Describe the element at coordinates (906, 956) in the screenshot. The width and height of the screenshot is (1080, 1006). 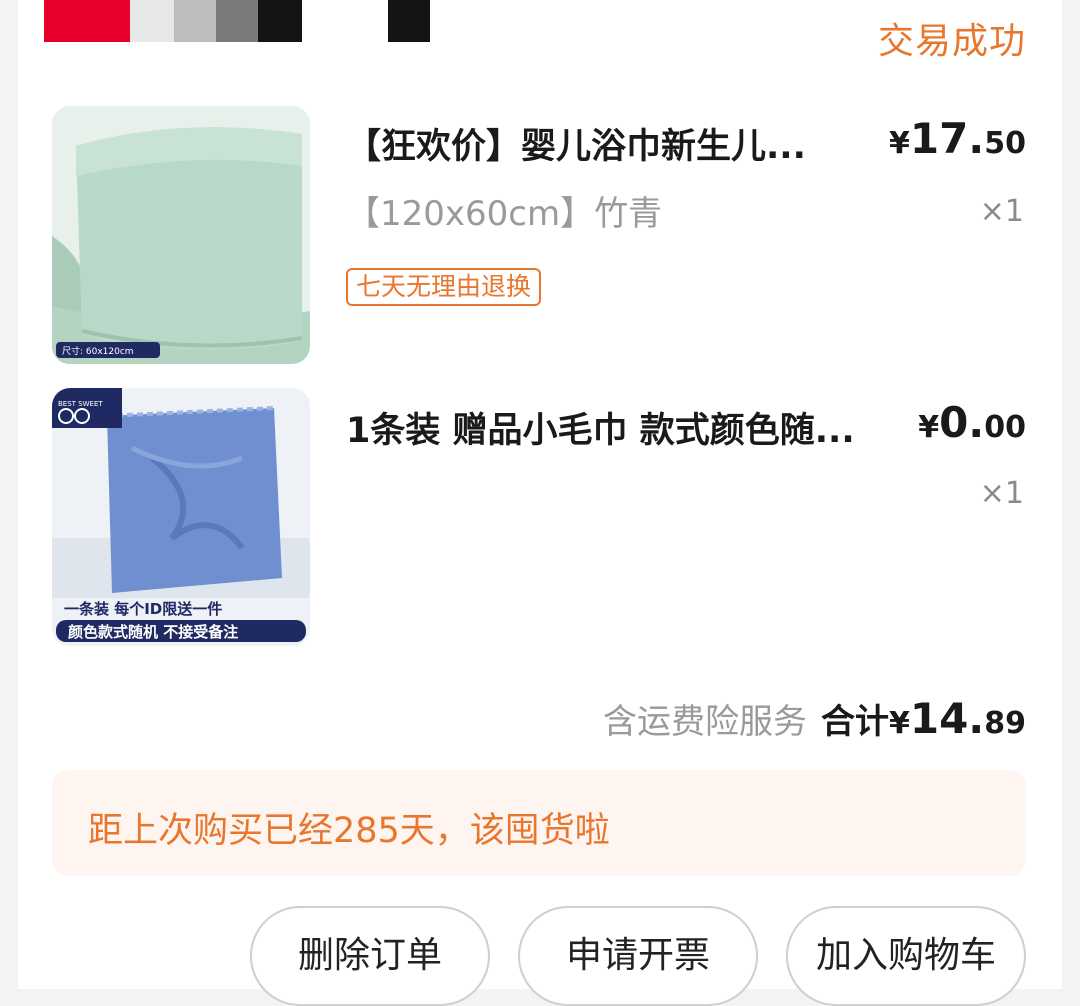
I see `add-to-cart-button: 加入购物车` at that location.